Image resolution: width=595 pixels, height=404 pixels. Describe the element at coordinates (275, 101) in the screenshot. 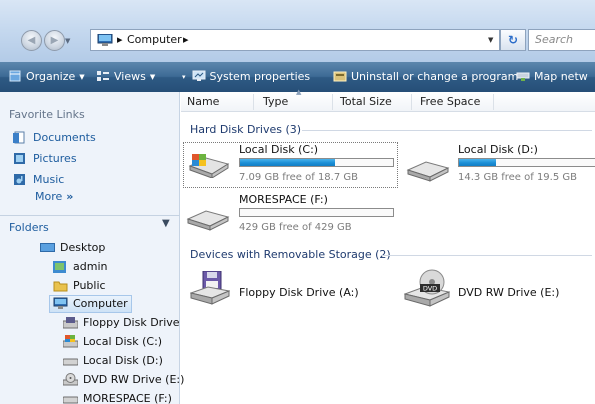

I see `column-type: Type` at that location.